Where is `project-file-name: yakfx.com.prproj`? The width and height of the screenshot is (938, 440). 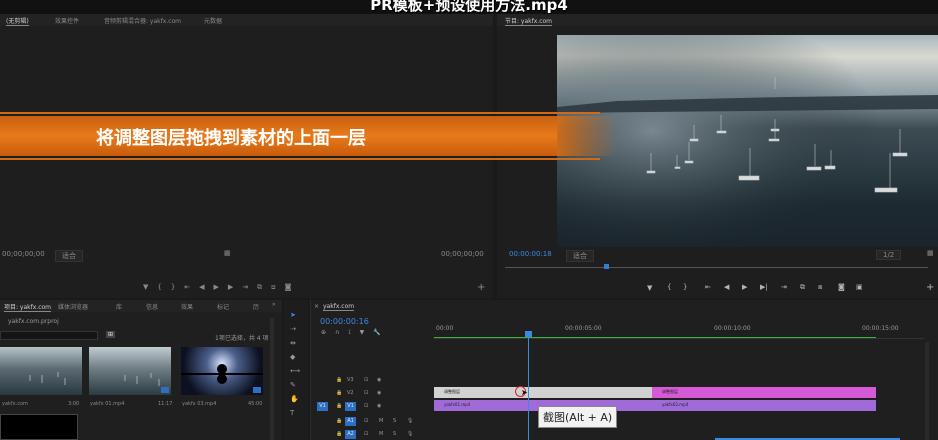 project-file-name: yakfx.com.prproj is located at coordinates (33, 321).